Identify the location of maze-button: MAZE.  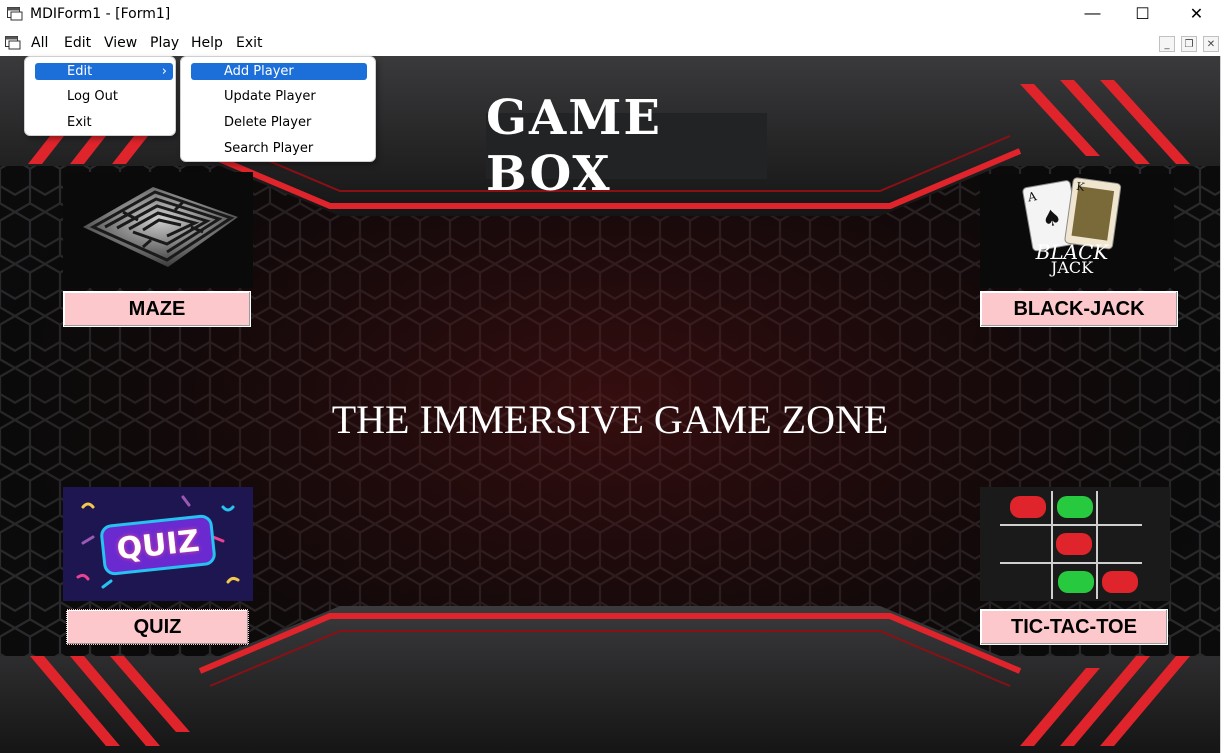
(157, 309).